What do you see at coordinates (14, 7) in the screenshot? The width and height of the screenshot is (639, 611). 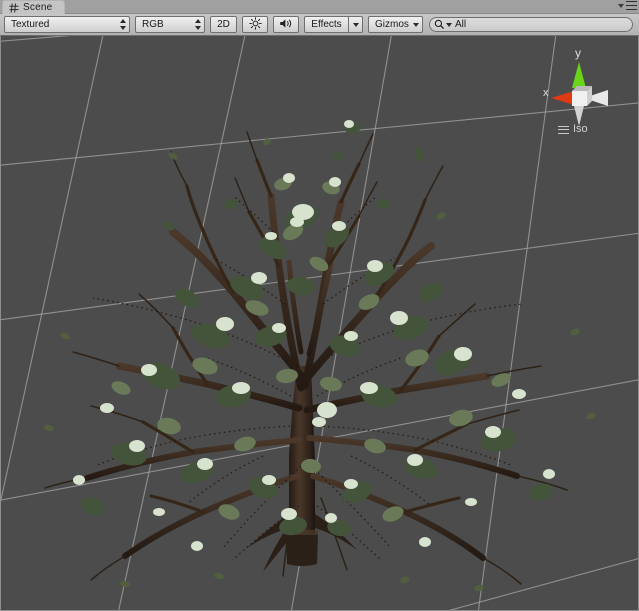 I see `grid-hash-icon` at bounding box center [14, 7].